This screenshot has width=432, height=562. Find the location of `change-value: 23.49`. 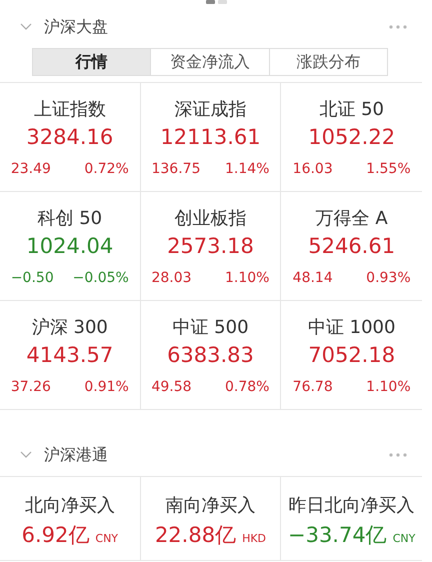

change-value: 23.49 is located at coordinates (30, 169).